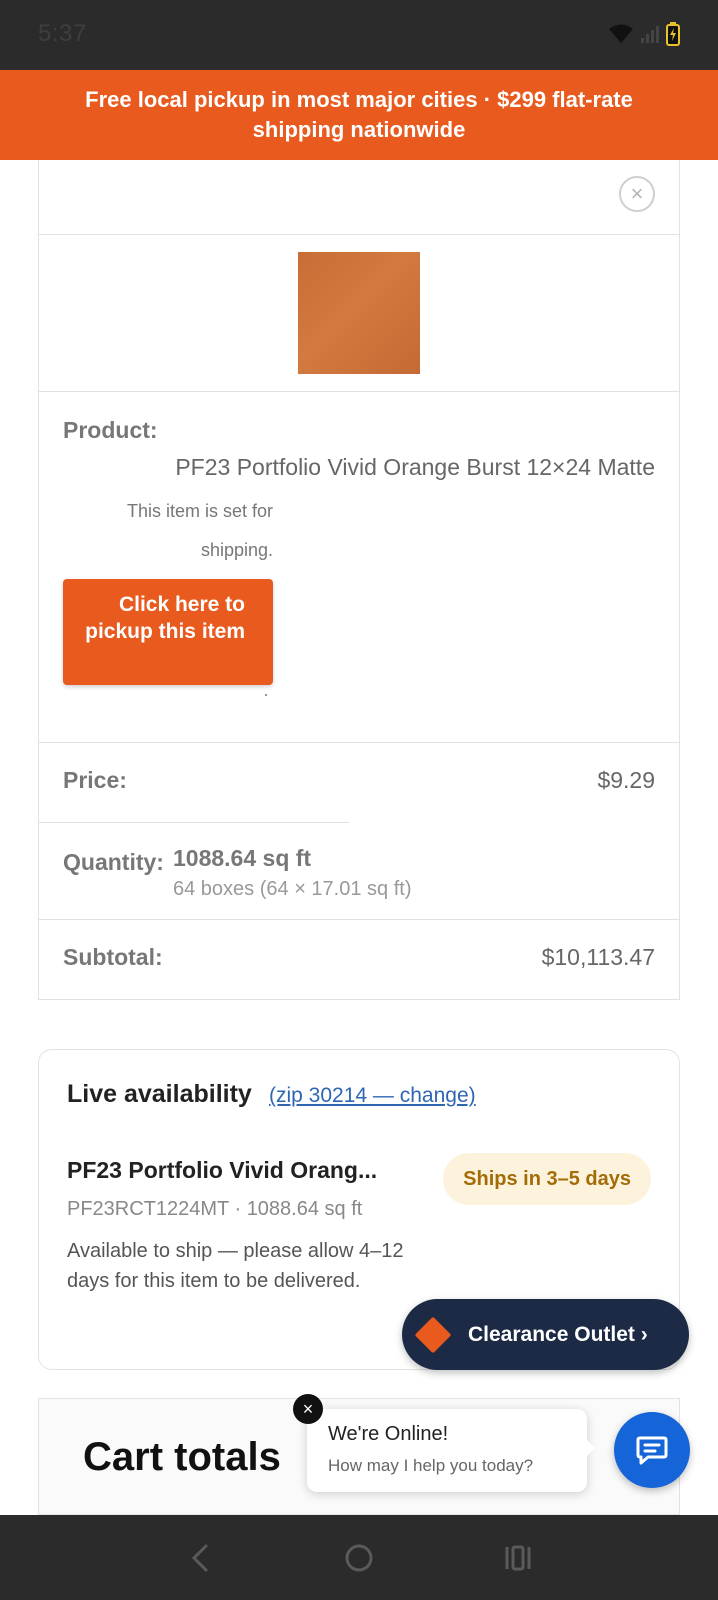  I want to click on remove-row: ×, so click(359, 197).